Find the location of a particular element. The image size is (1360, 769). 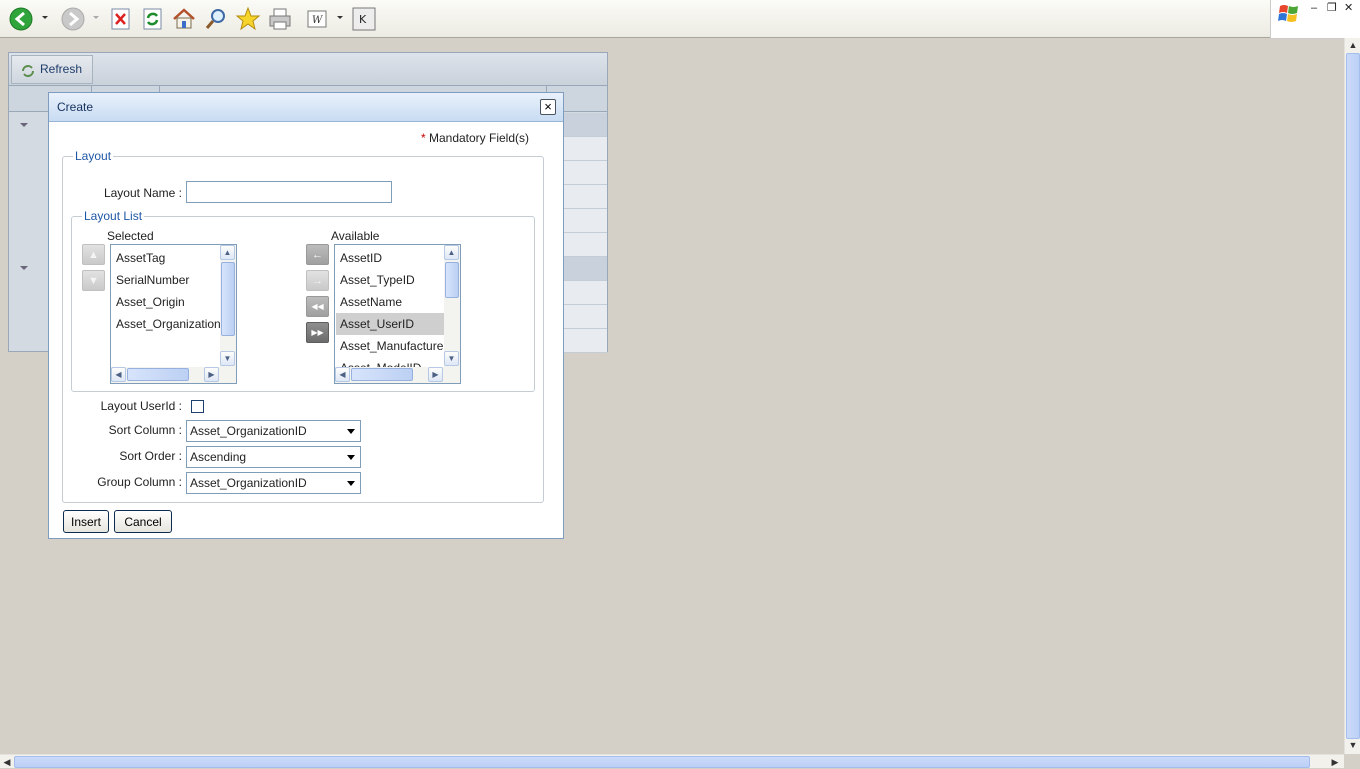

refresh-icon is located at coordinates (153, 19).